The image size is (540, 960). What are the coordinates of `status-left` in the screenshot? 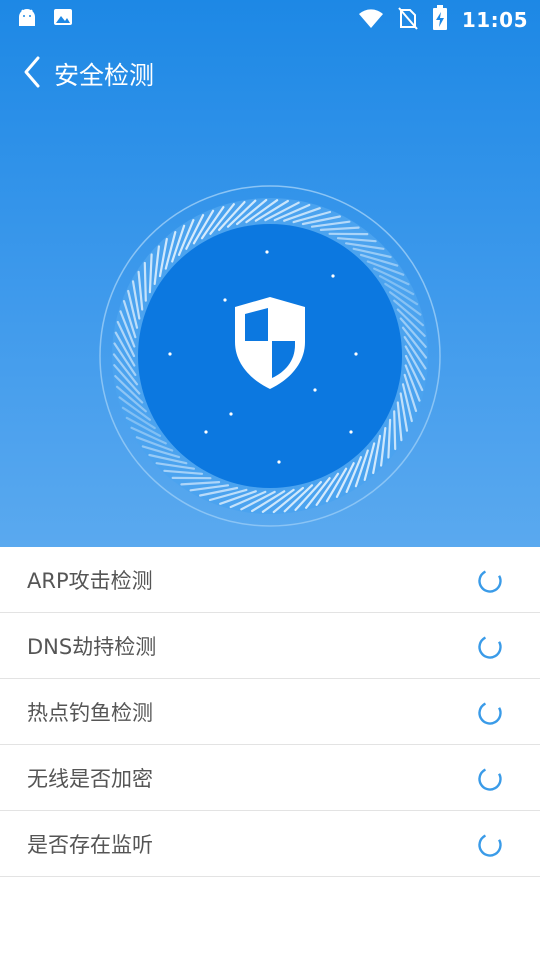 It's located at (45, 19).